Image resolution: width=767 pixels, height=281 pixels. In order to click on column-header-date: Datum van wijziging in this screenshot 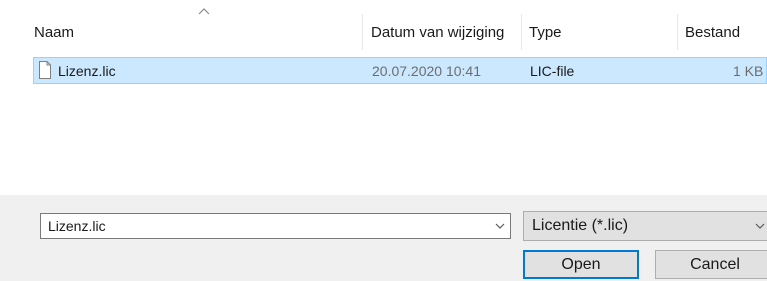, I will do `click(437, 33)`.